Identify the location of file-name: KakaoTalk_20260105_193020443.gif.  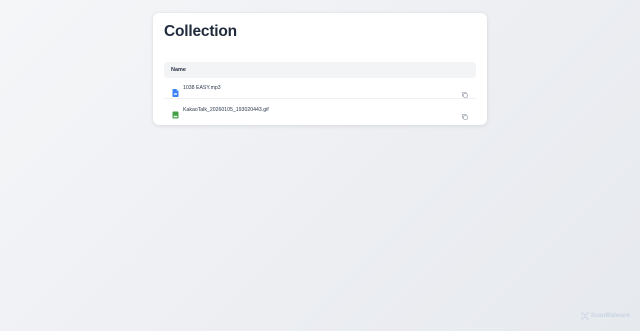
(322, 110).